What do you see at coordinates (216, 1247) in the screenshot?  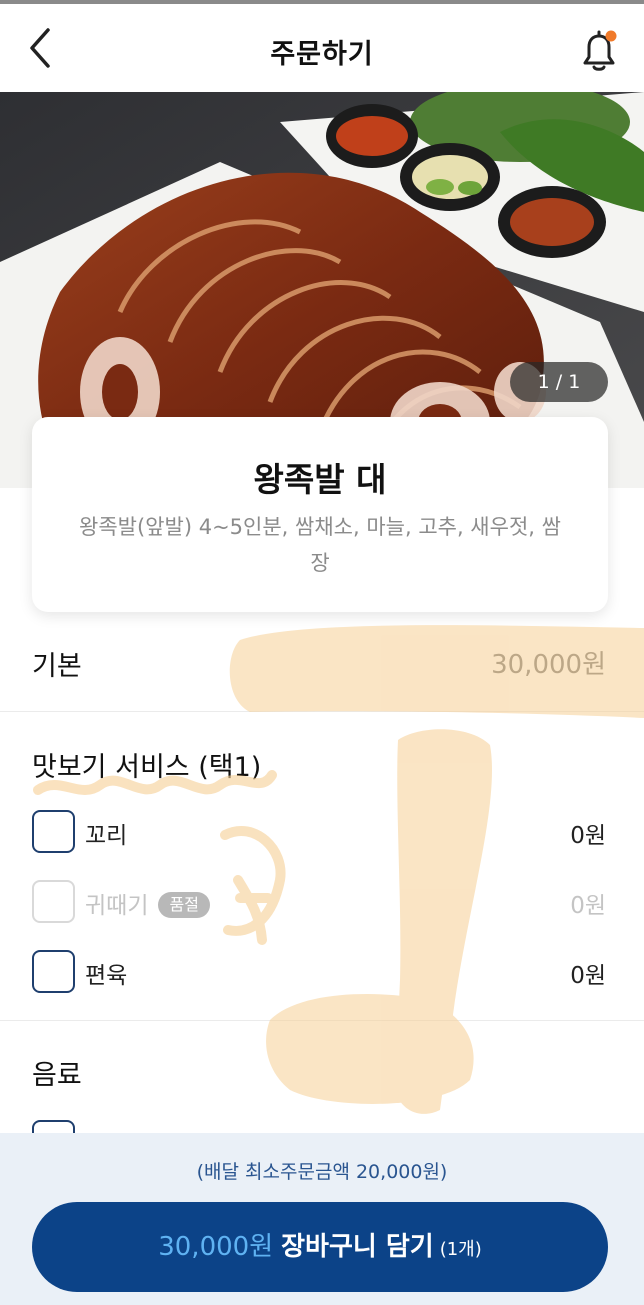 I see `cart-button-price: 30,000원` at bounding box center [216, 1247].